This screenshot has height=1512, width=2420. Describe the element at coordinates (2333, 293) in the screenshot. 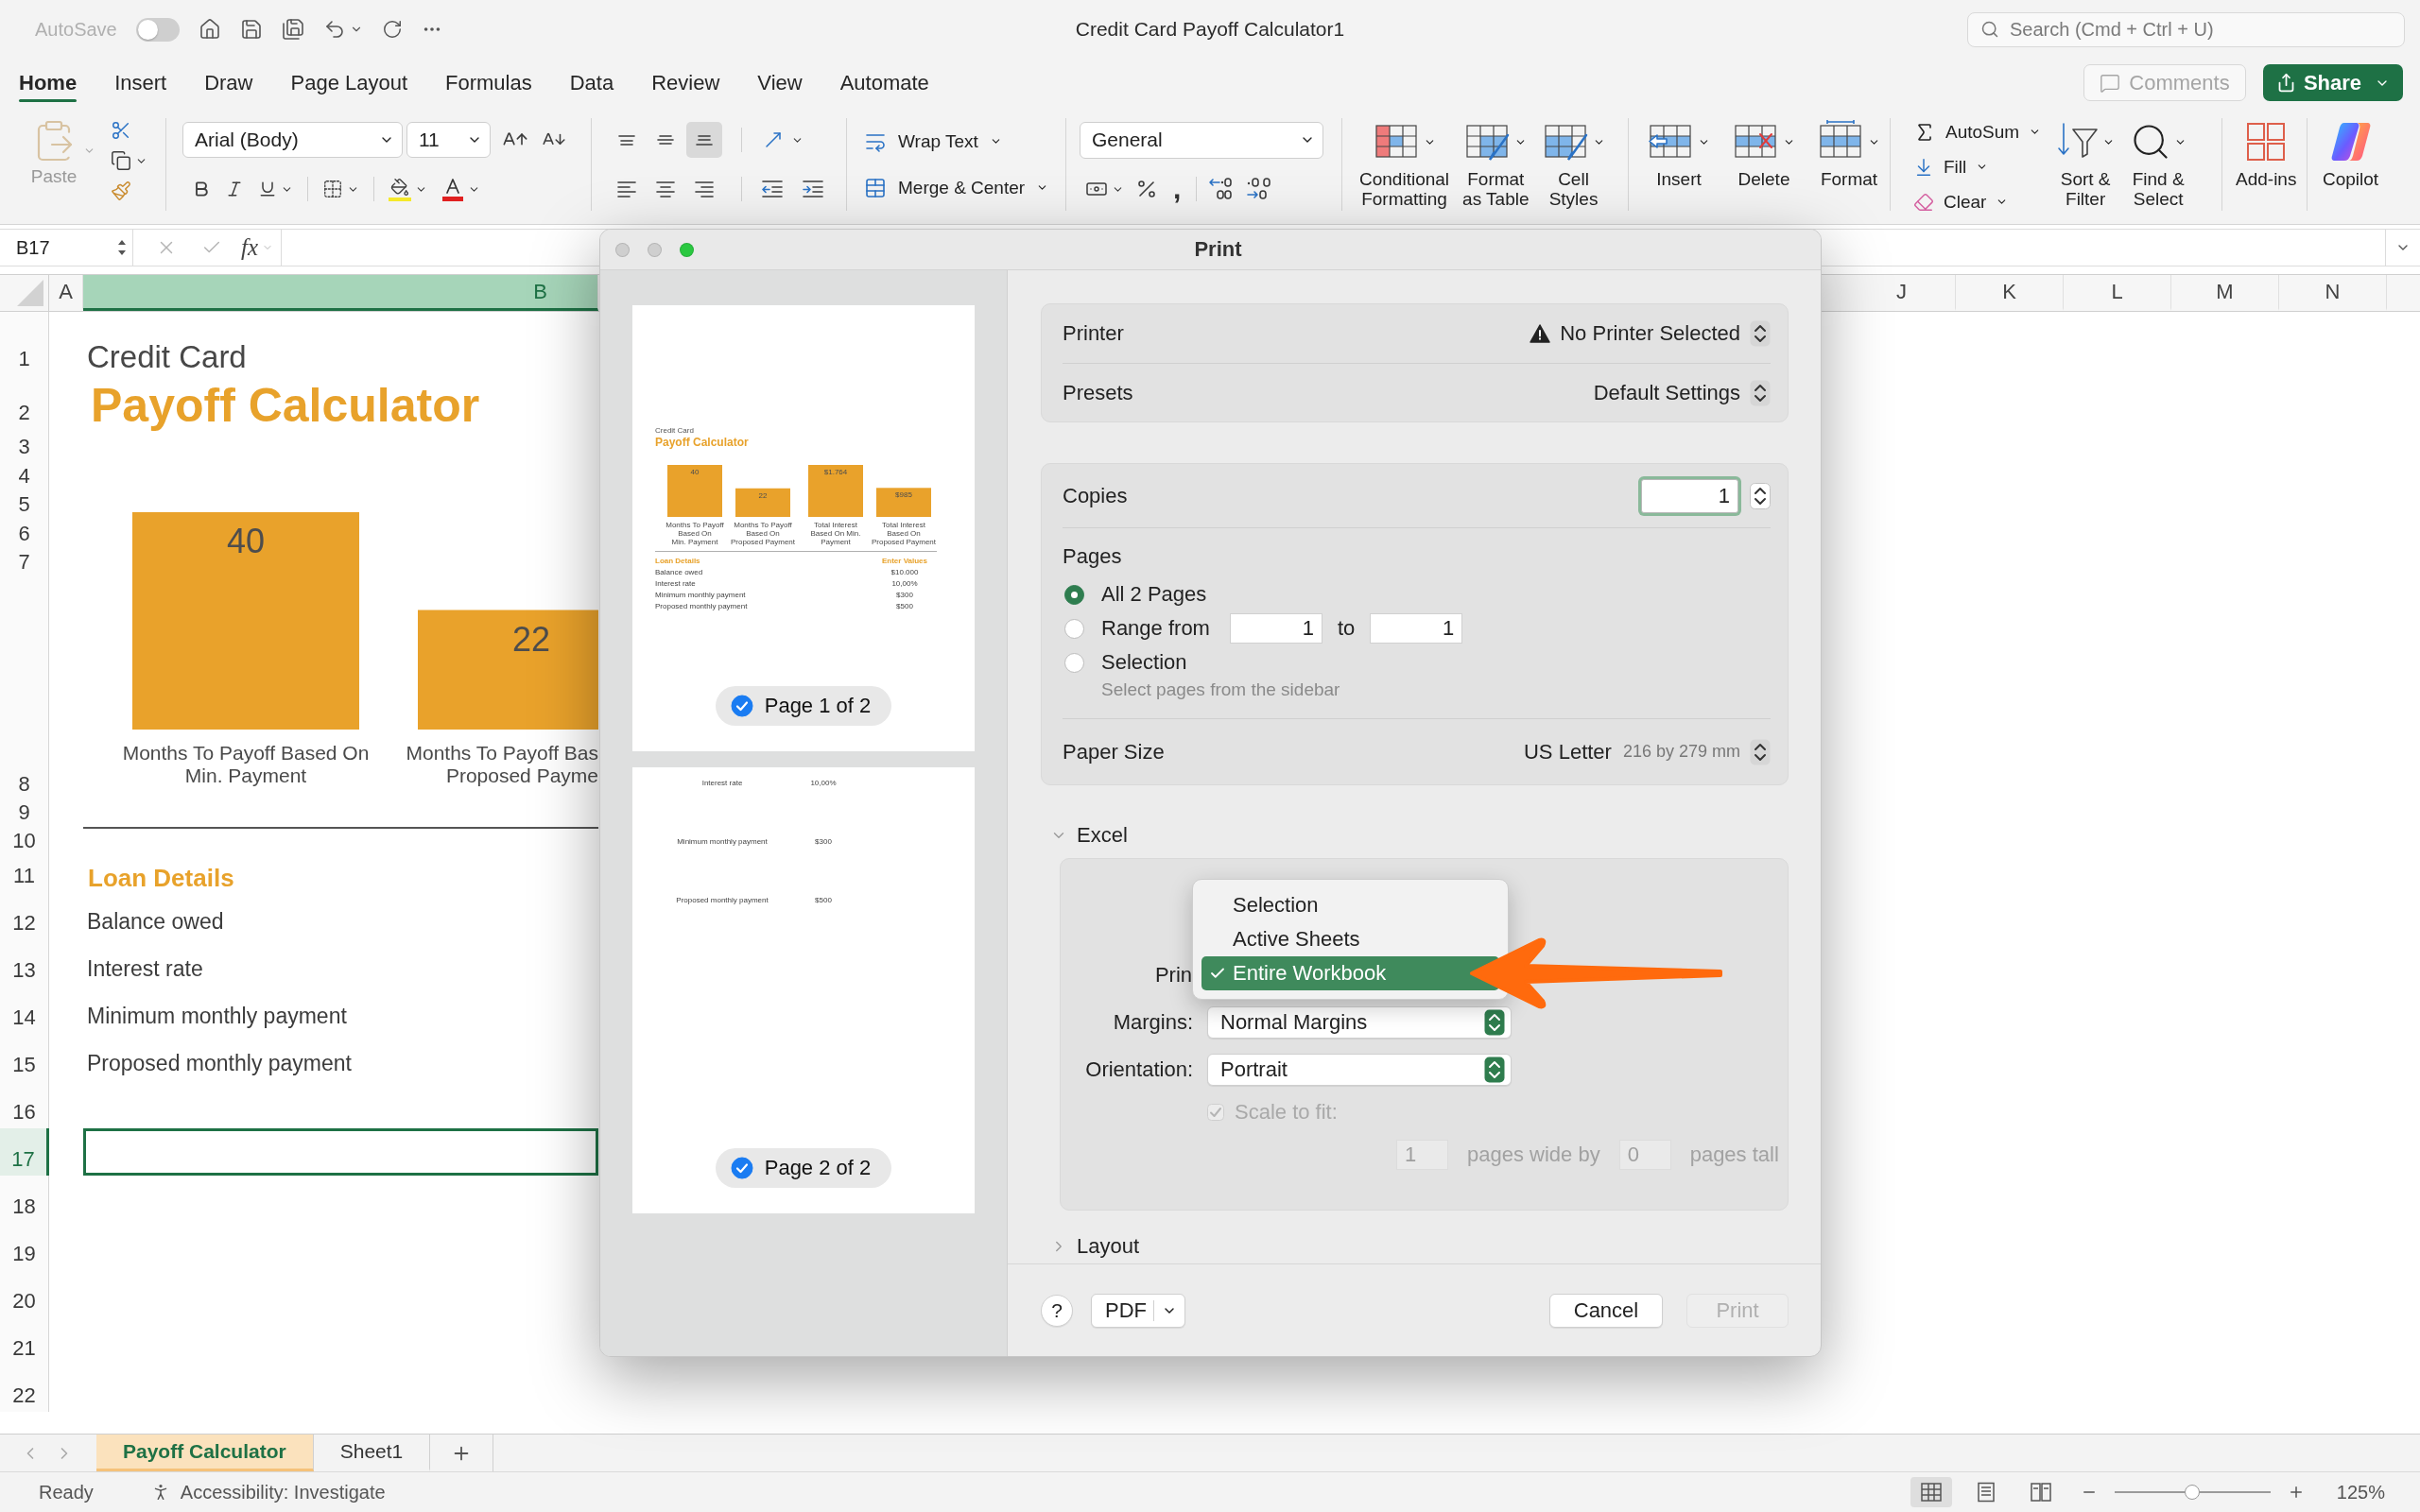

I see `column-header: N` at that location.